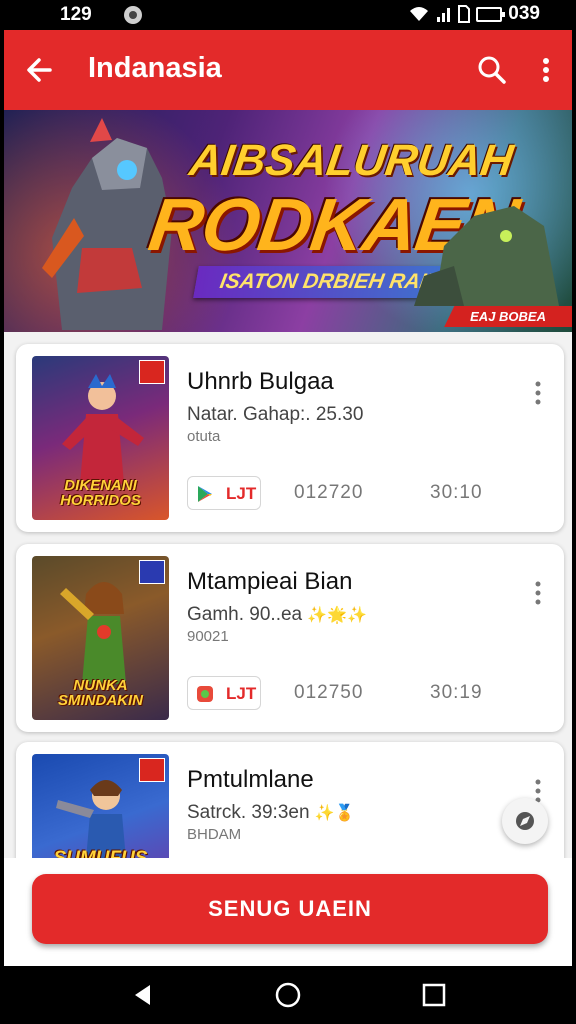 The width and height of the screenshot is (576, 1024). I want to click on arrow-back-icon, so click(40, 70).